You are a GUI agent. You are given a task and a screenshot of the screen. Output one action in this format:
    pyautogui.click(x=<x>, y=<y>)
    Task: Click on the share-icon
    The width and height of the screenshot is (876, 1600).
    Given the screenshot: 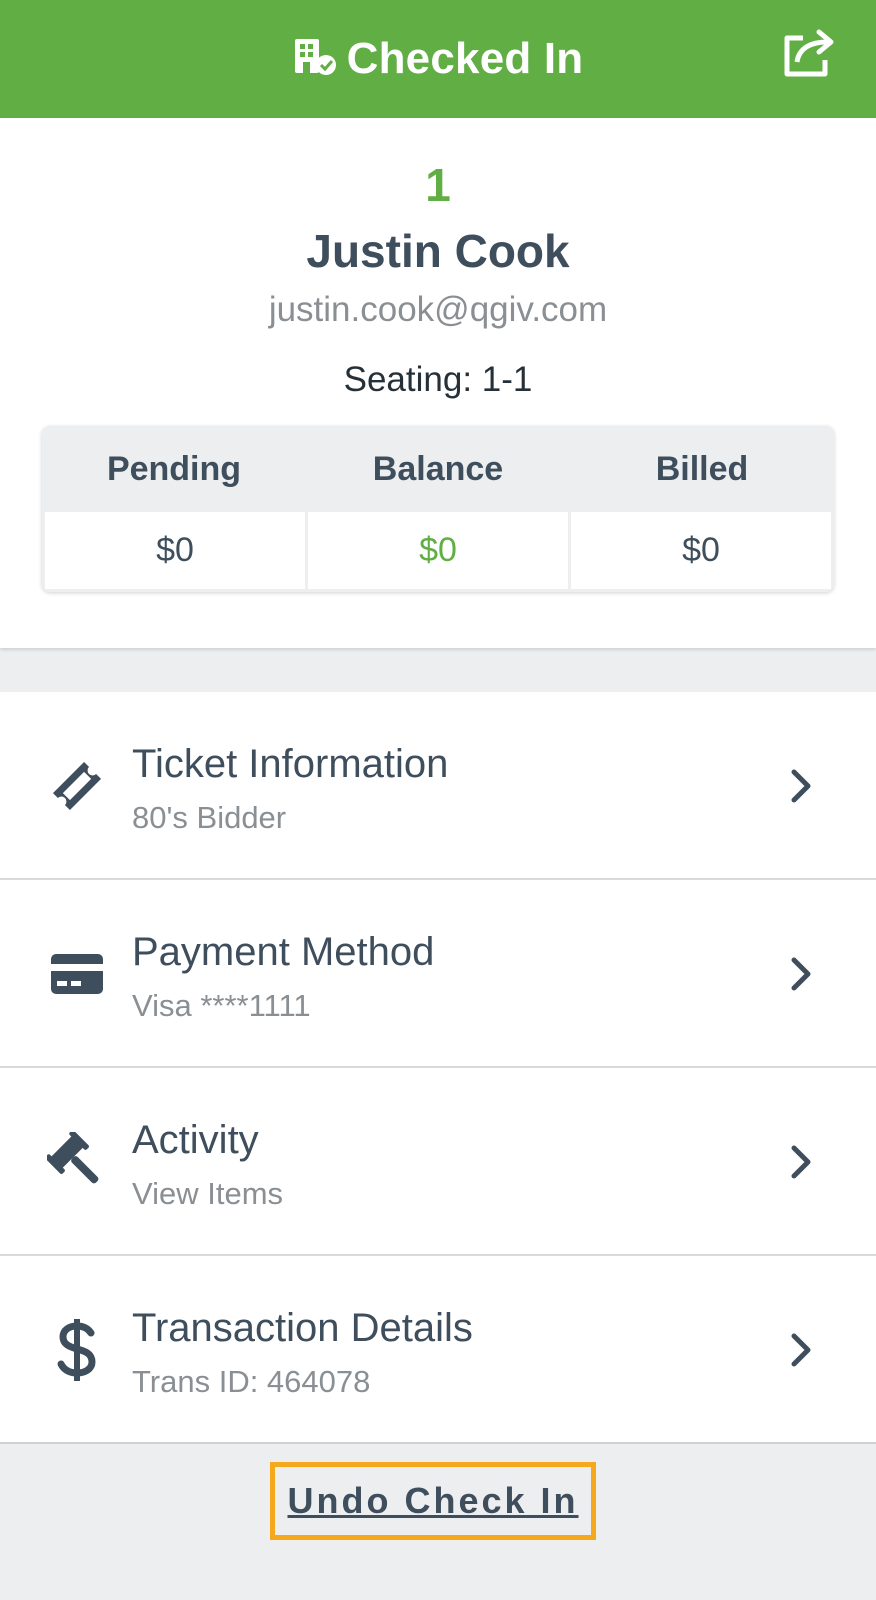 What is the action you would take?
    pyautogui.click(x=810, y=55)
    